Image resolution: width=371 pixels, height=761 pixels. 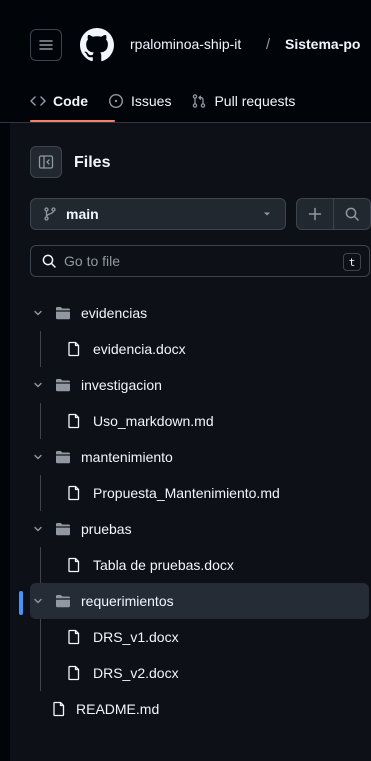 What do you see at coordinates (200, 261) in the screenshot?
I see `go-to-file-input: Go to file t` at bounding box center [200, 261].